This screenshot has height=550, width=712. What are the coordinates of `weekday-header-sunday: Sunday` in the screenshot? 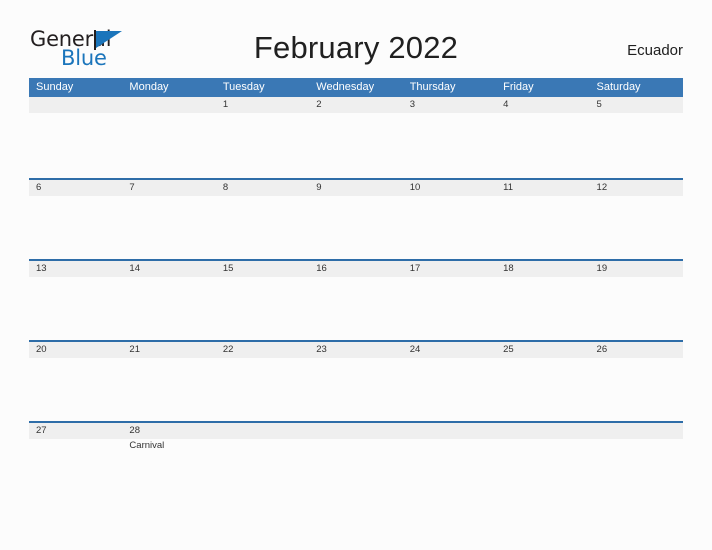 It's located at (55, 87).